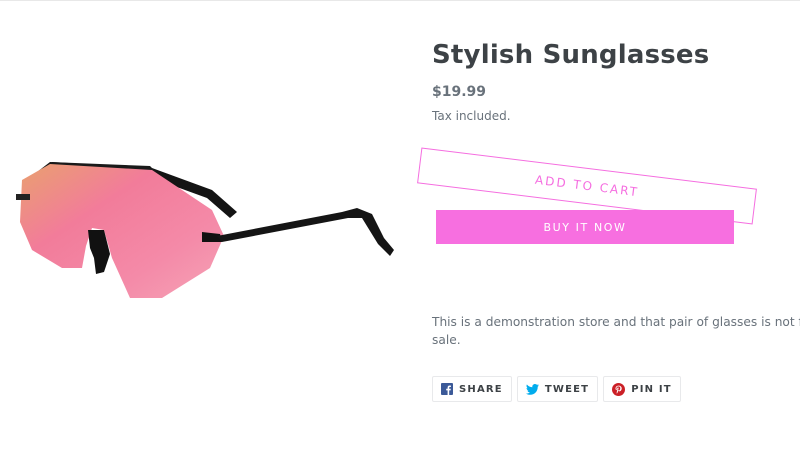 The image size is (800, 450). What do you see at coordinates (567, 389) in the screenshot?
I see `twitter-share-label: TWEET` at bounding box center [567, 389].